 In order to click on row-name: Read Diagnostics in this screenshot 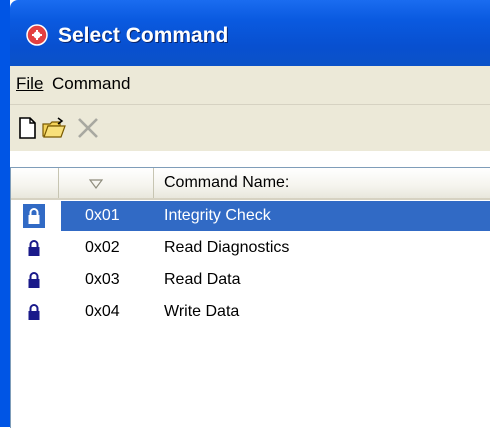, I will do `click(227, 247)`.